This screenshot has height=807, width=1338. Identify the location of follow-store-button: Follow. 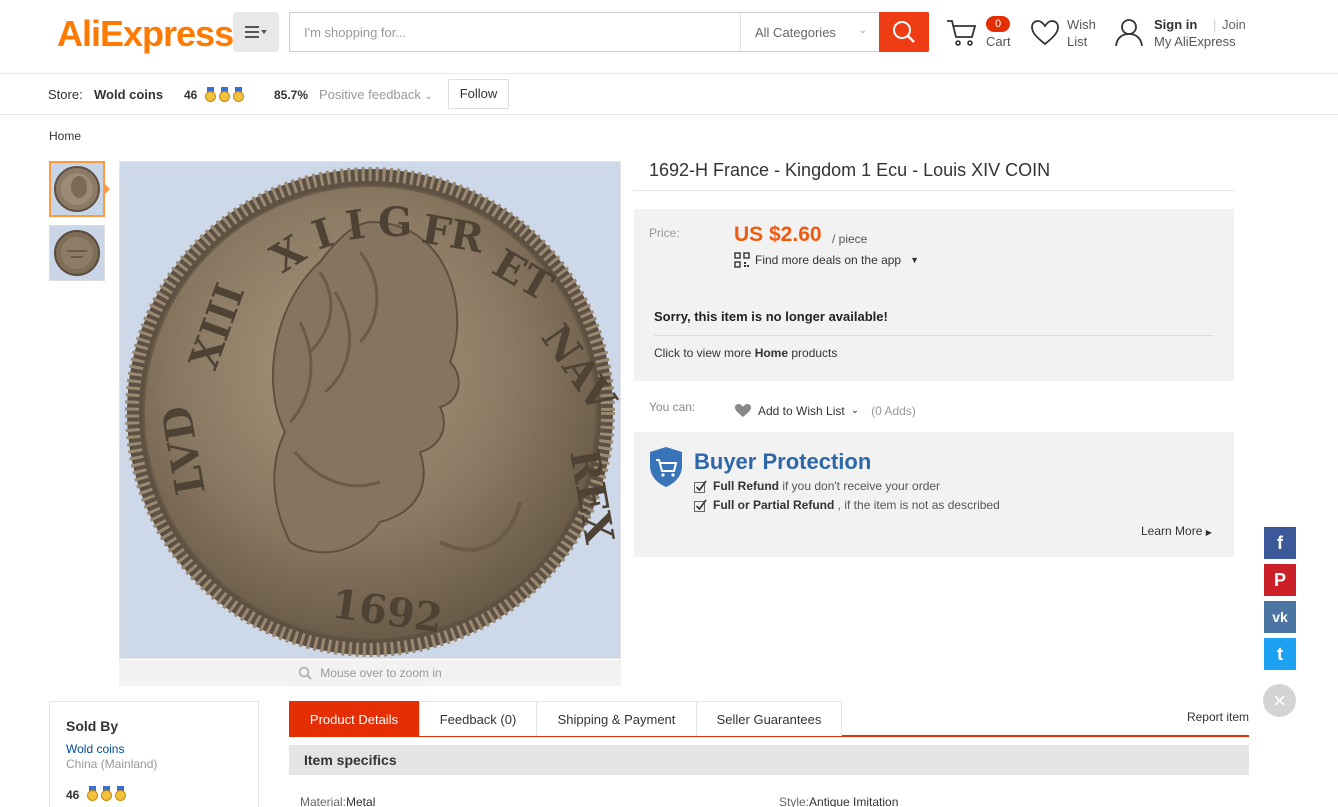
(478, 94).